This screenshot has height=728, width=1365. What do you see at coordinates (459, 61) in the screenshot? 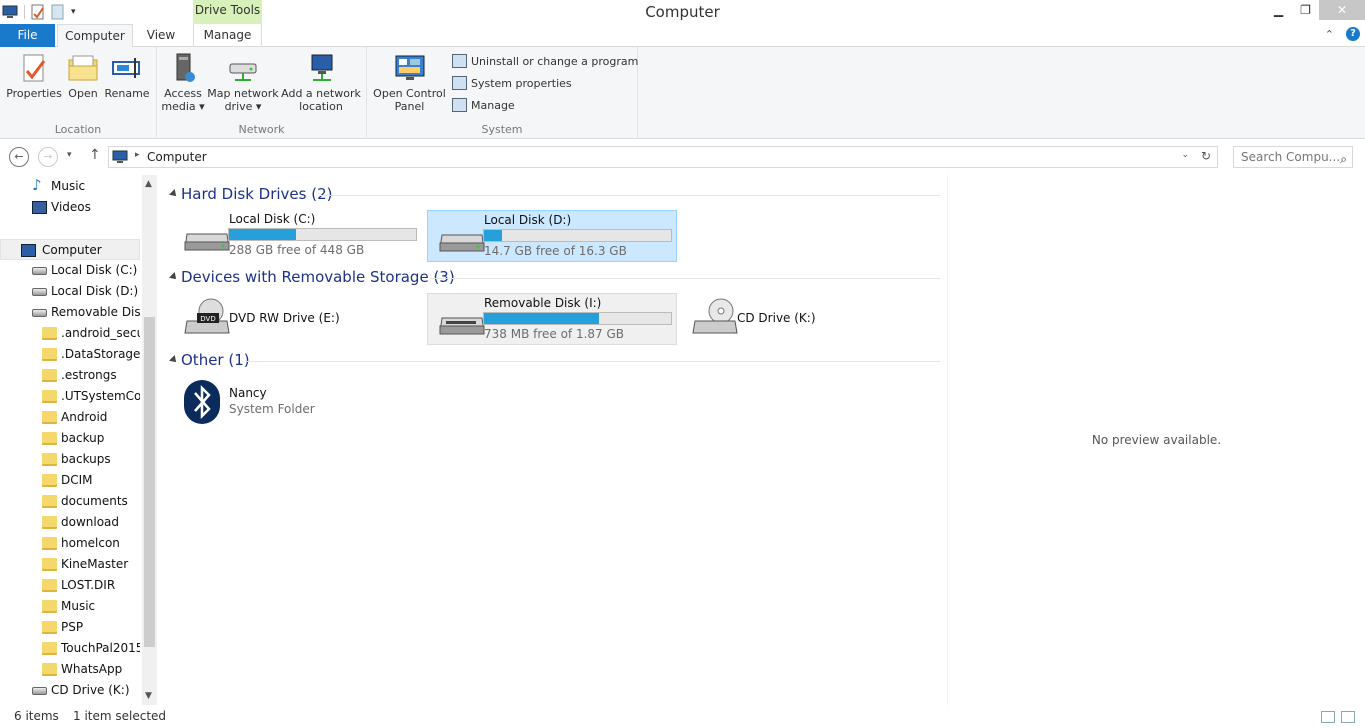
I see `programs-icon` at bounding box center [459, 61].